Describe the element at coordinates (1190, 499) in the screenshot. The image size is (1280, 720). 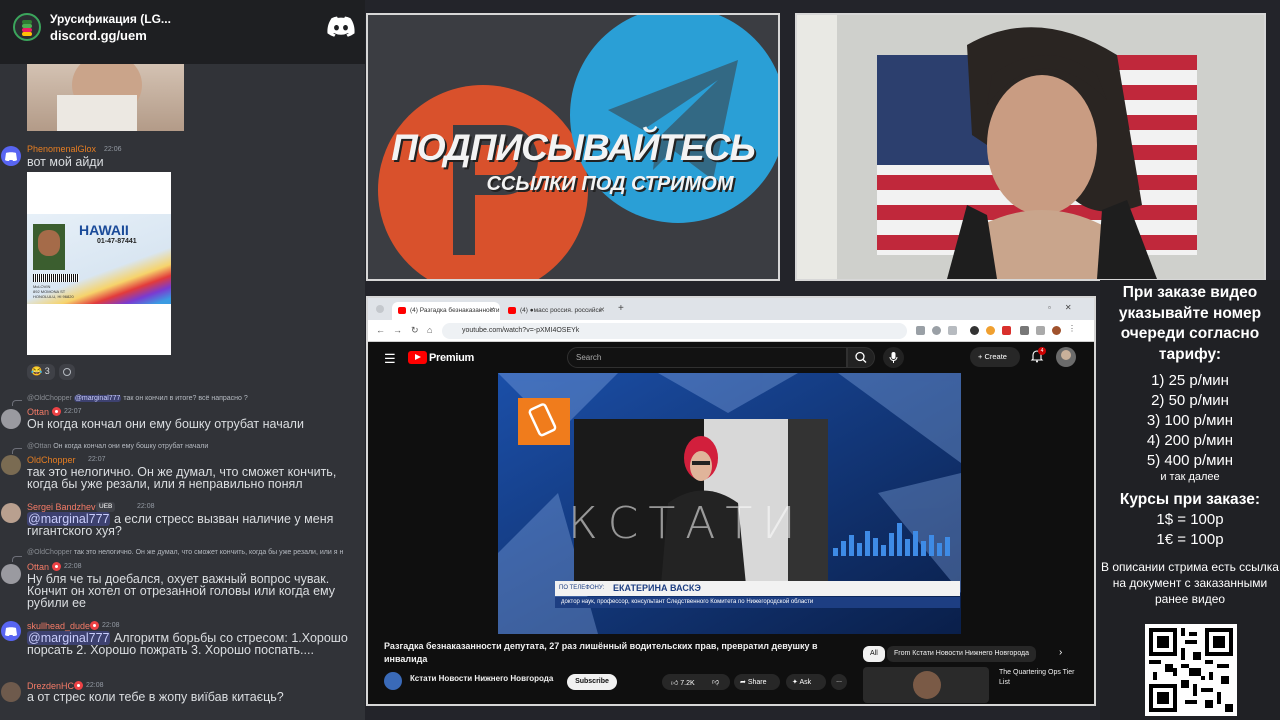
I see `rates-heading: Курсы при заказе:` at that location.